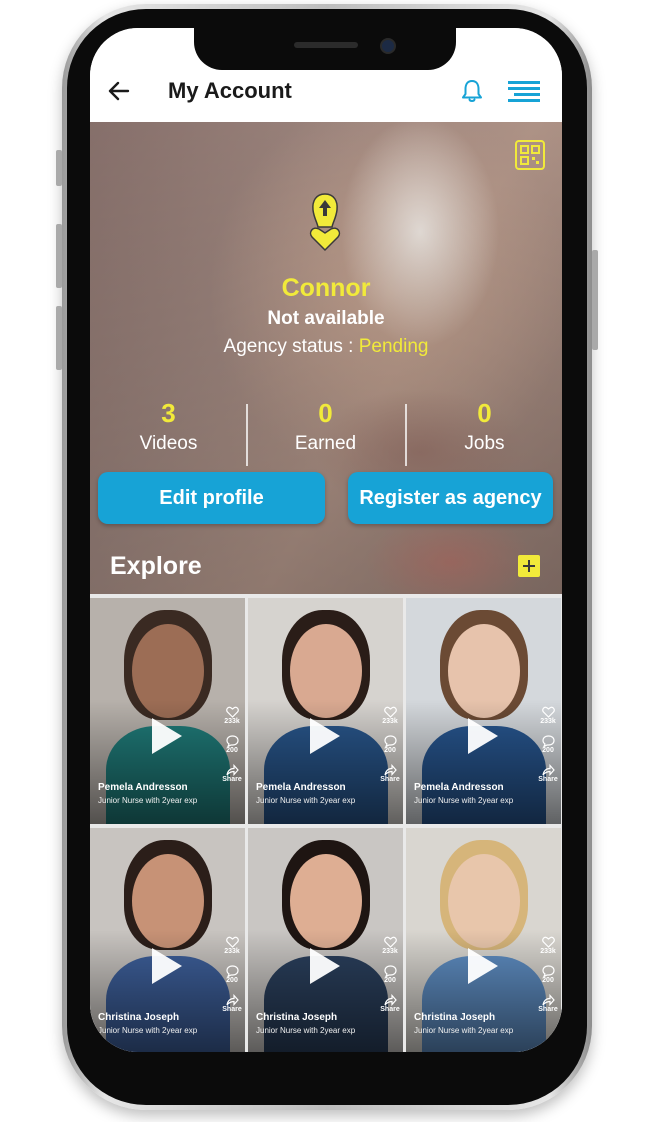 Image resolution: width=652 pixels, height=1122 pixels. Describe the element at coordinates (156, 566) in the screenshot. I see `explore-heading: Explore` at that location.